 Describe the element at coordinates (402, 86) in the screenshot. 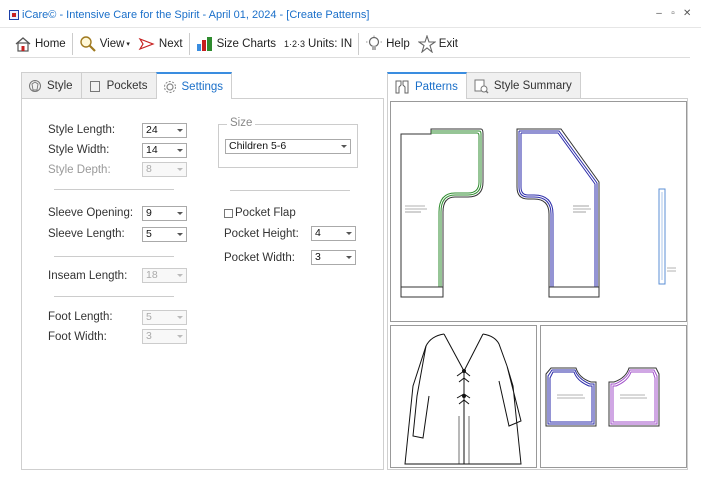

I see `pattern-pieces-icon` at that location.